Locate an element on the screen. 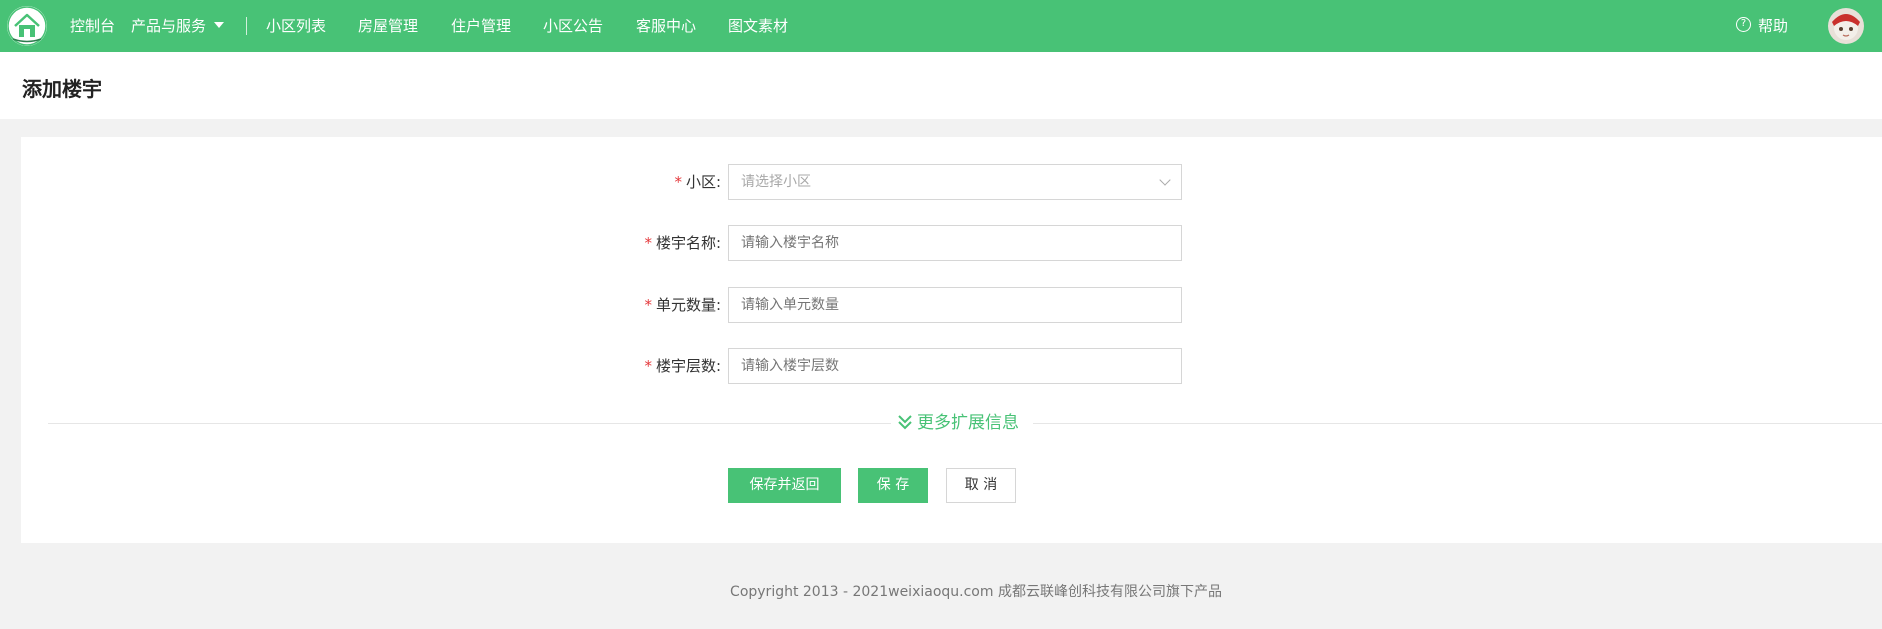 This screenshot has width=1882, height=629. nav-item-label: 产品与服务 is located at coordinates (169, 26).